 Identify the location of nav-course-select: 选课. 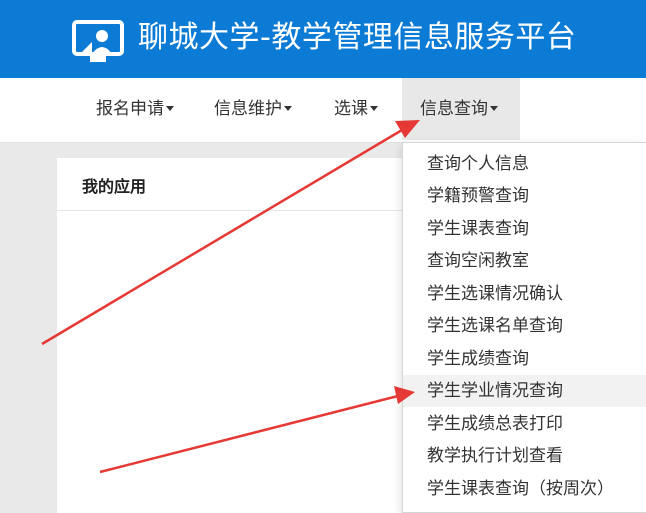
(356, 109).